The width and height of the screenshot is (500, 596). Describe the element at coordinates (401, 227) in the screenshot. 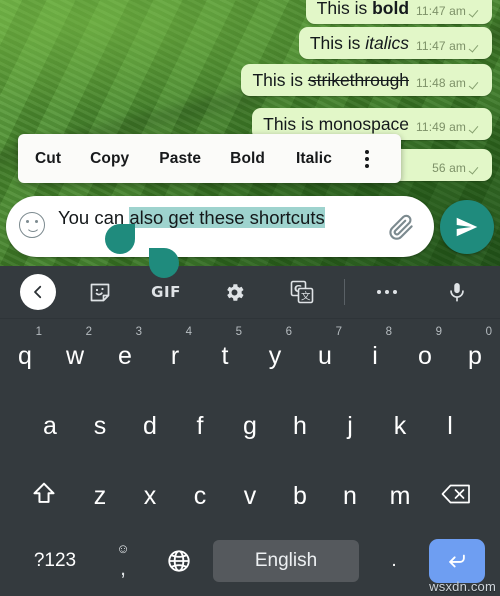

I see `paperclip-icon` at that location.